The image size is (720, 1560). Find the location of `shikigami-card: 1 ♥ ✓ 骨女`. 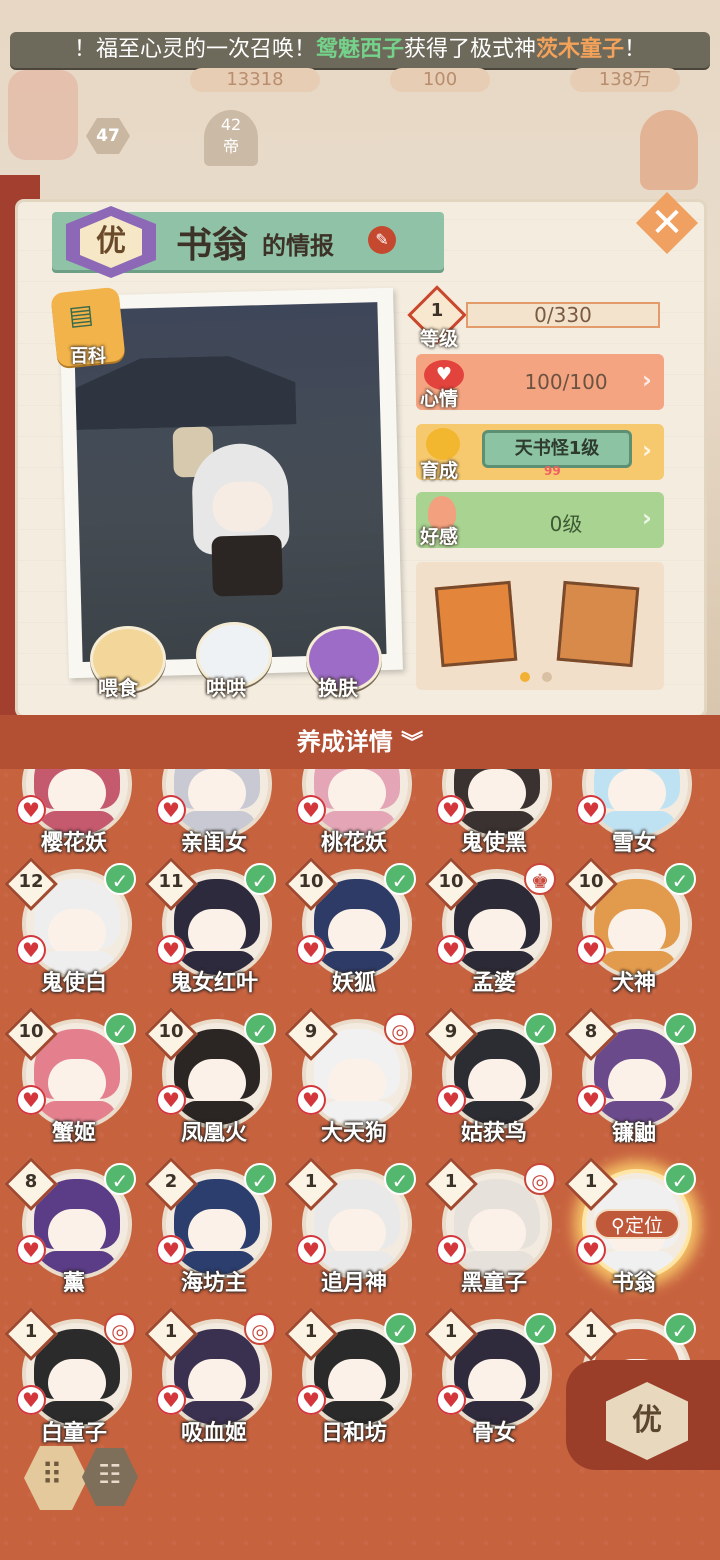

shikigami-card: 1 ♥ ✓ 骨女 is located at coordinates (494, 1384).